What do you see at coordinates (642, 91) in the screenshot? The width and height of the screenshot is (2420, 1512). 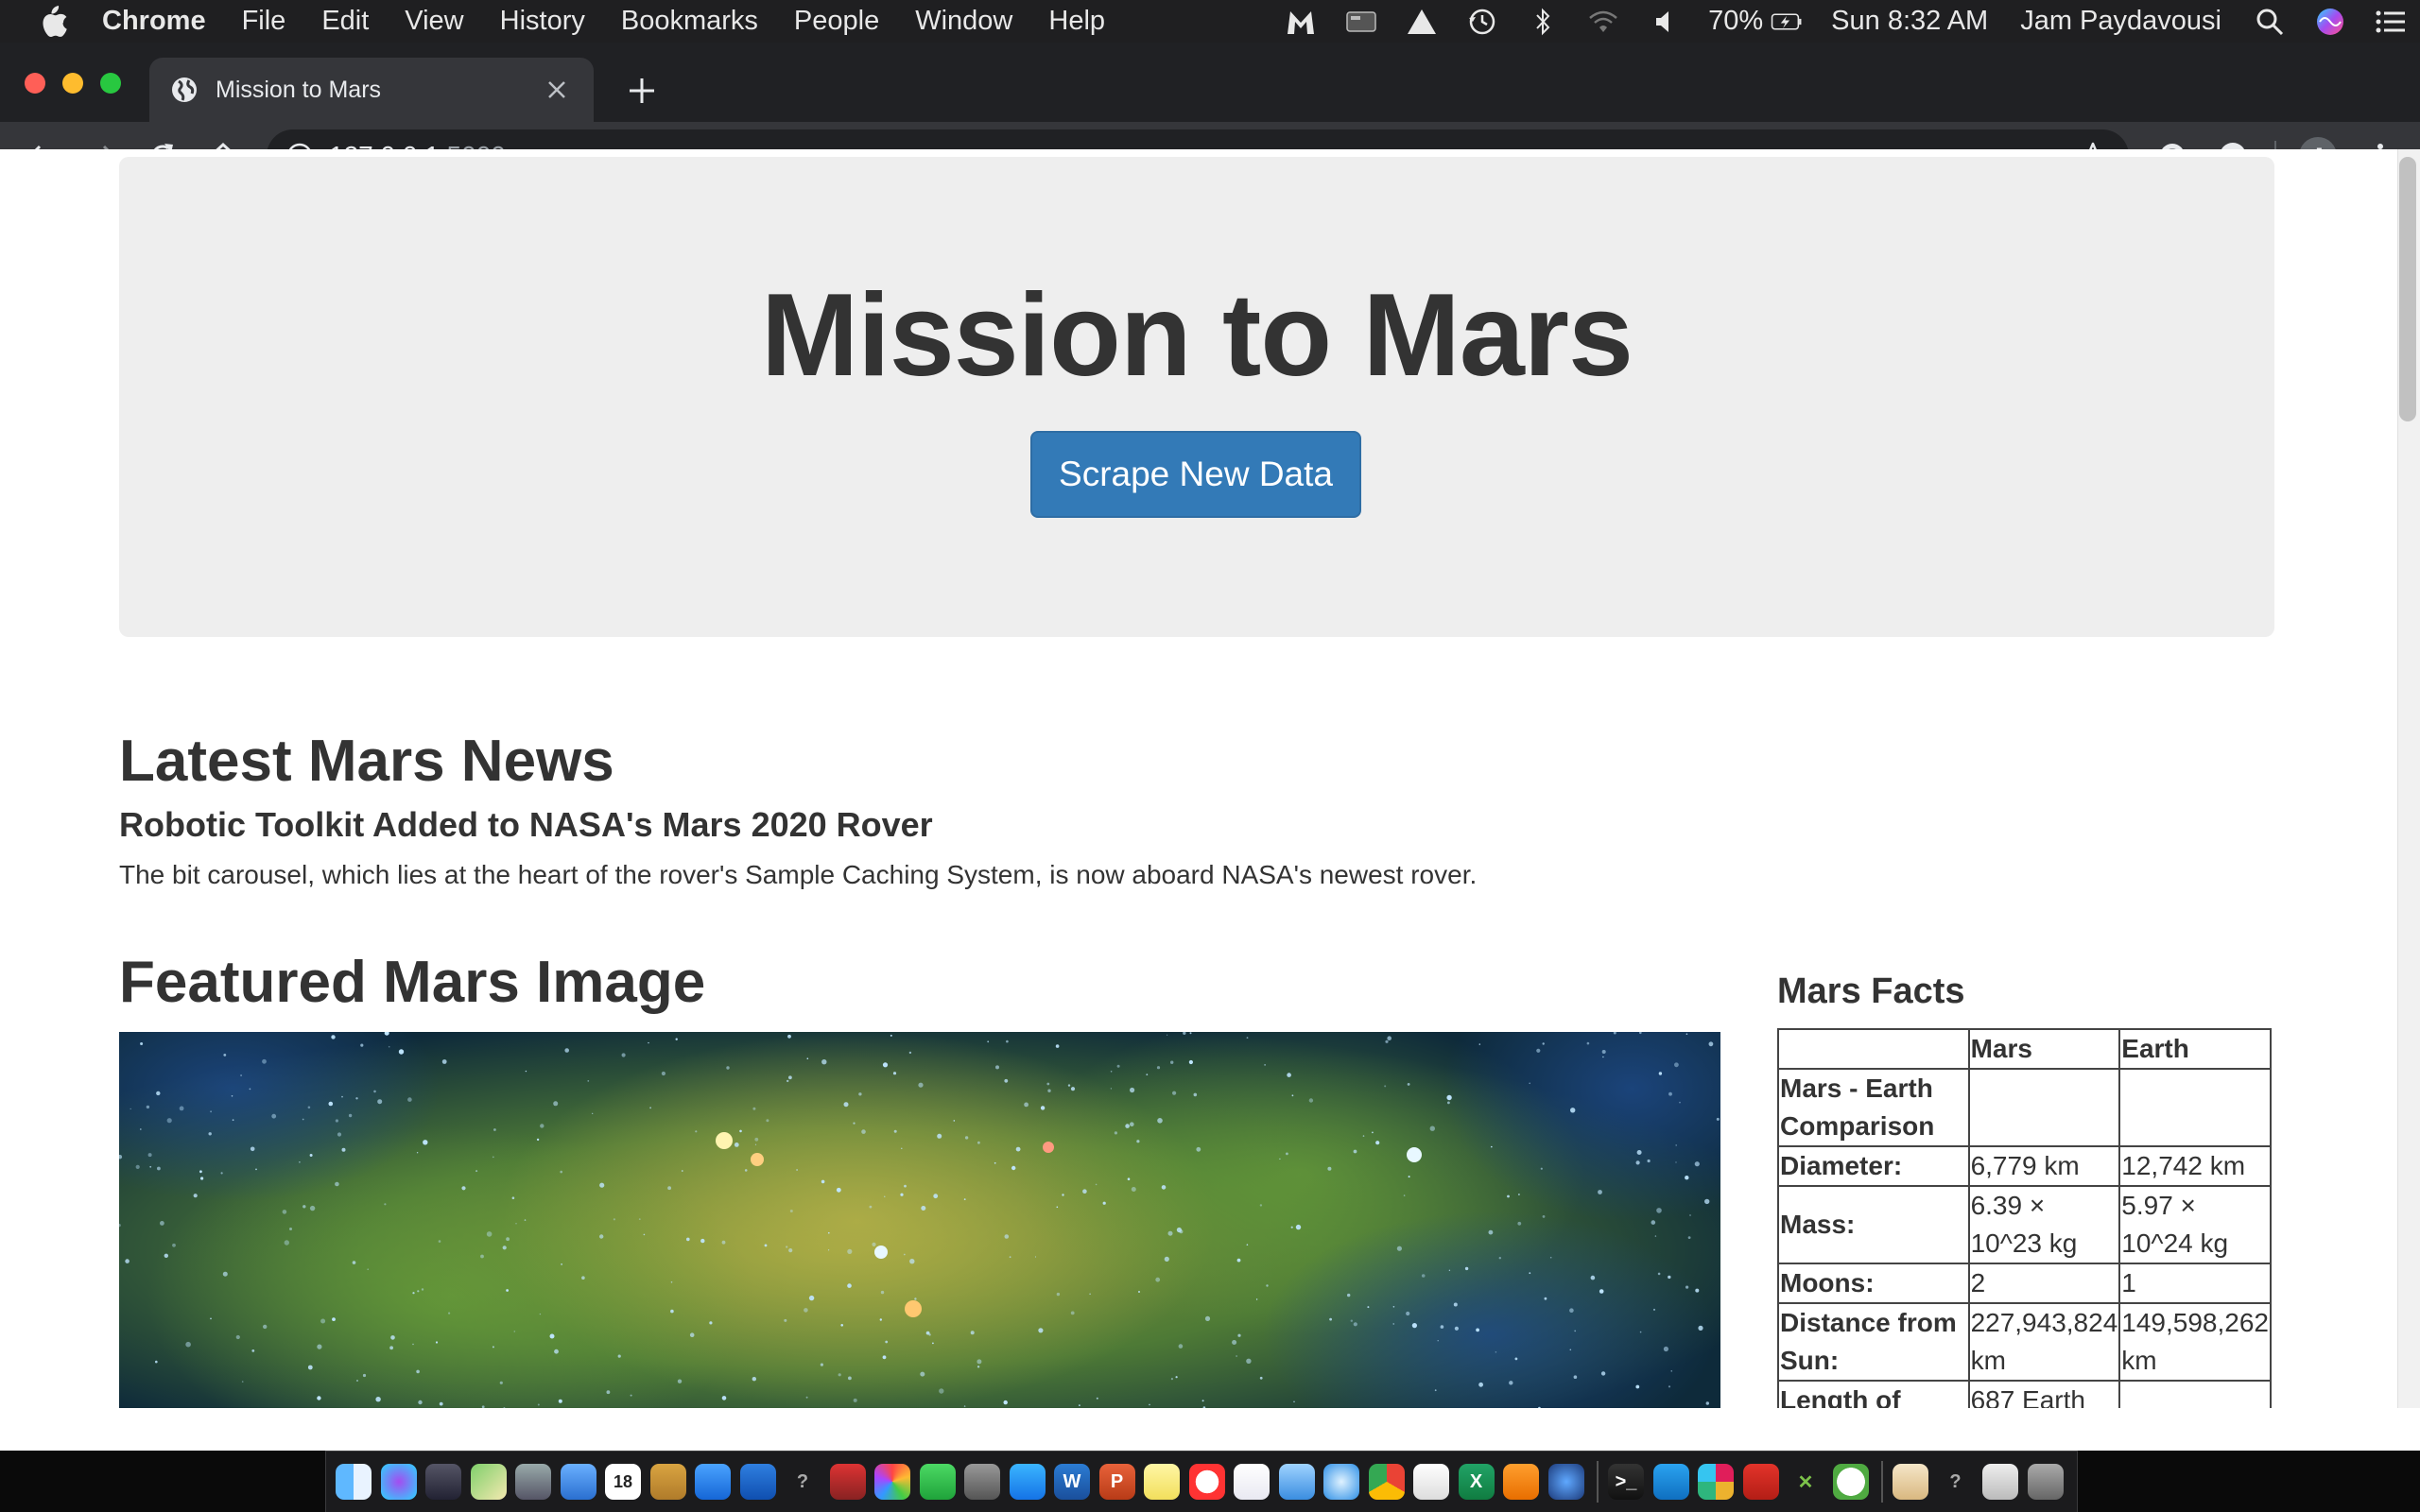 I see `new-tab-icon` at bounding box center [642, 91].